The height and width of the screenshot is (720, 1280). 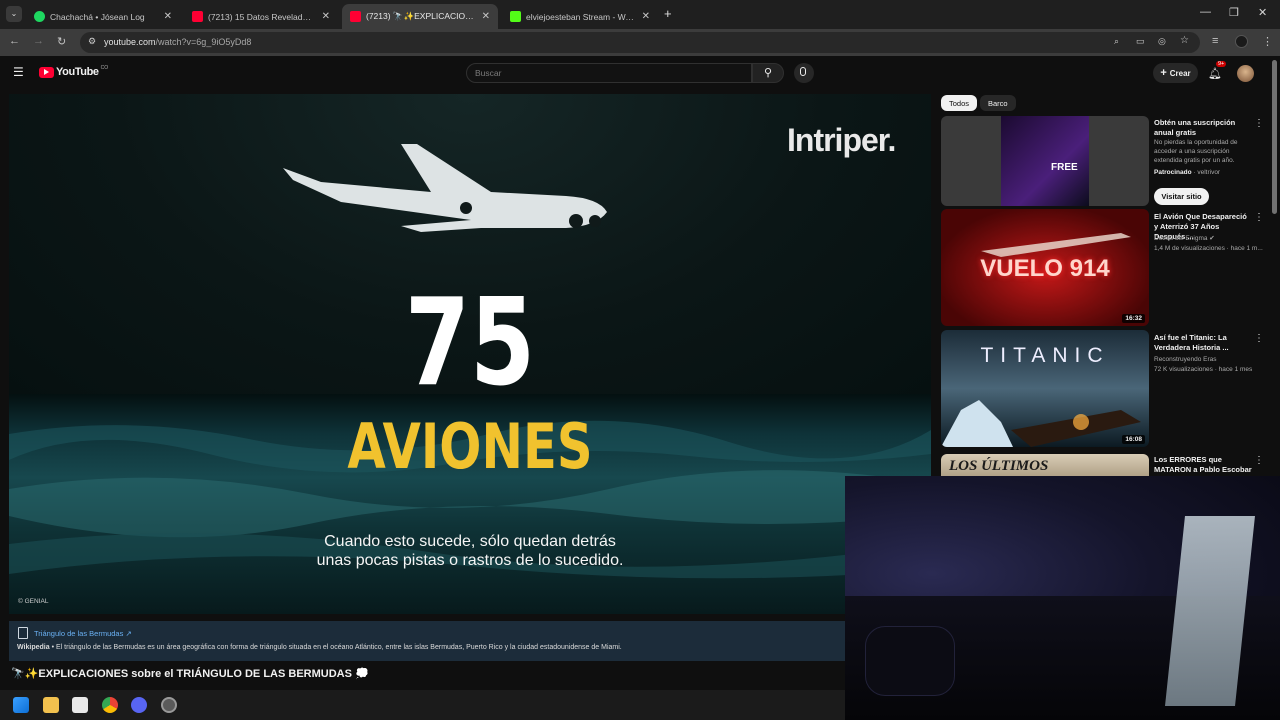 What do you see at coordinates (23, 633) in the screenshot?
I see `document-icon` at bounding box center [23, 633].